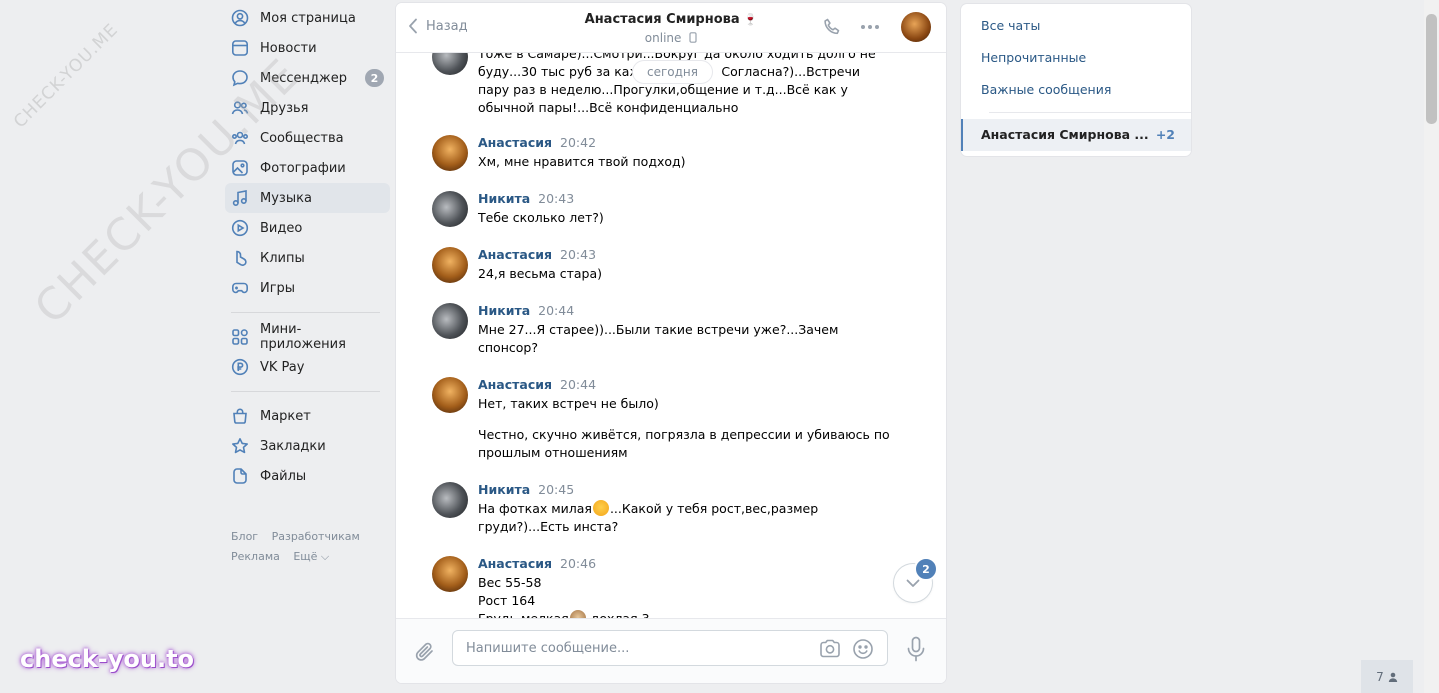  What do you see at coordinates (508, 347) in the screenshot?
I see `message-text: спонсор?` at bounding box center [508, 347].